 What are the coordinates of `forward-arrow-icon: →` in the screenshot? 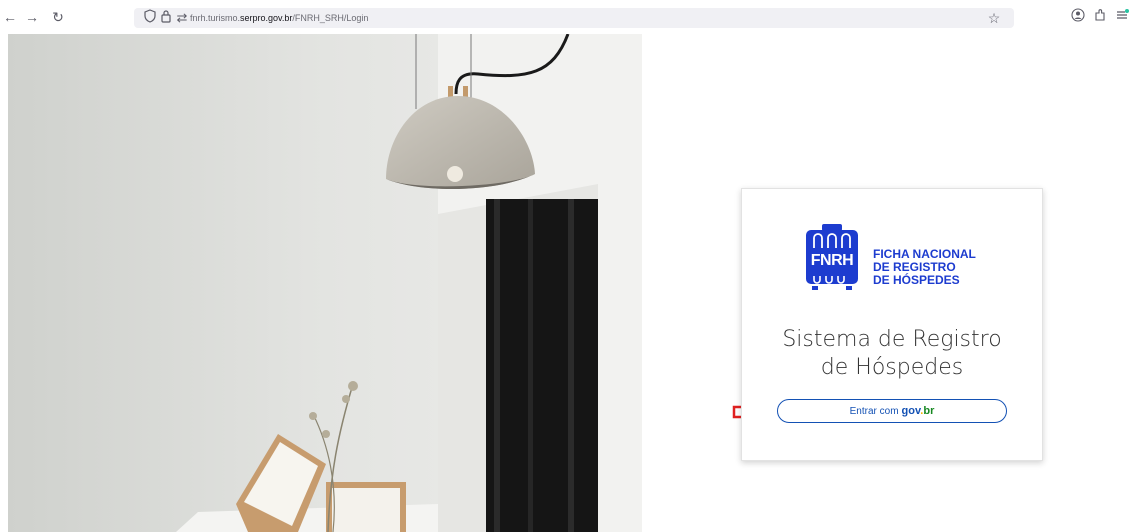 It's located at (32, 17).